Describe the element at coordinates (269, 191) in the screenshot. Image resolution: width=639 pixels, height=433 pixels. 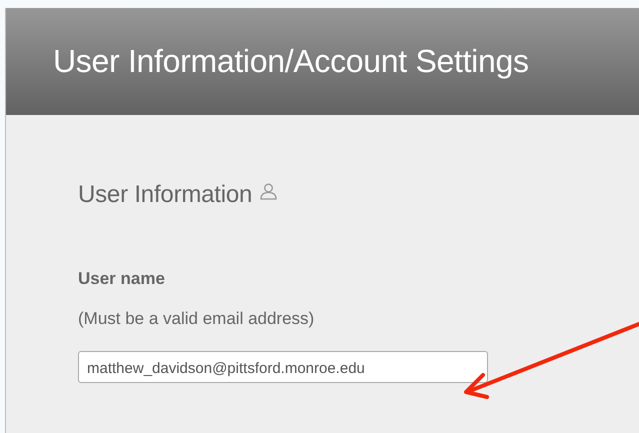
I see `user-icon` at that location.